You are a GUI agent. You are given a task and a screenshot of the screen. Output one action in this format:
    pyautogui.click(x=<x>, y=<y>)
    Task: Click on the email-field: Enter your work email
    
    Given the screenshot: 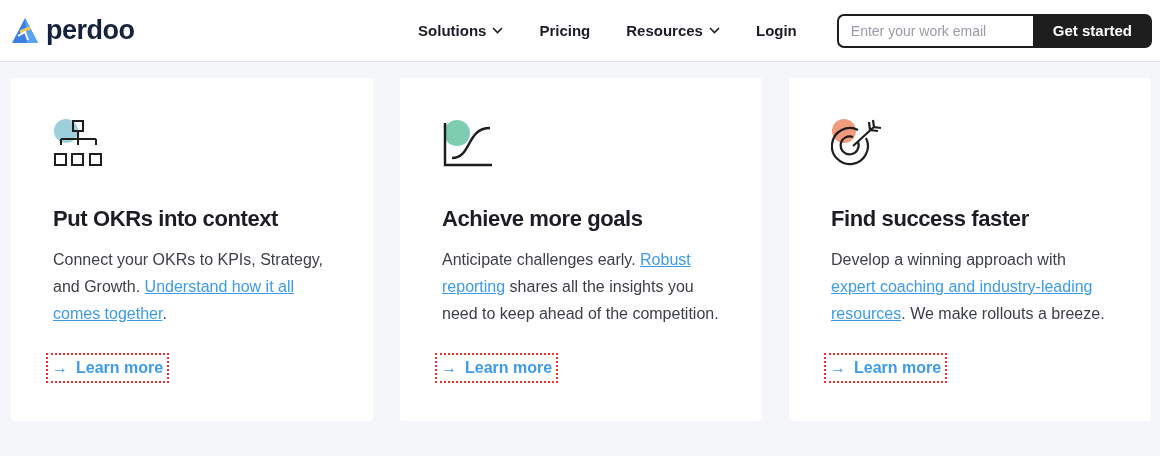 What is the action you would take?
    pyautogui.click(x=934, y=30)
    